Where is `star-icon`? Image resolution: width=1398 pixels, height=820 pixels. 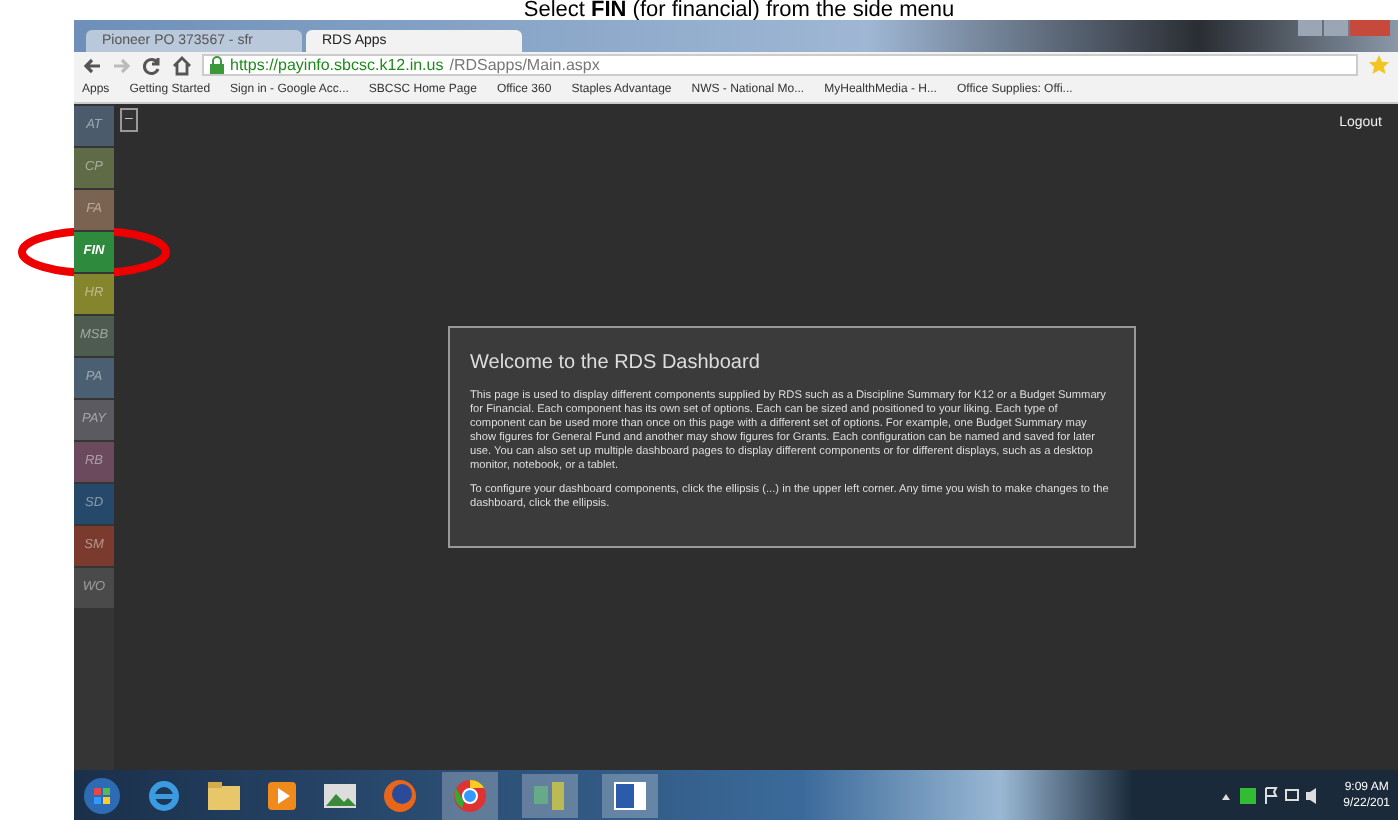
star-icon is located at coordinates (1379, 65).